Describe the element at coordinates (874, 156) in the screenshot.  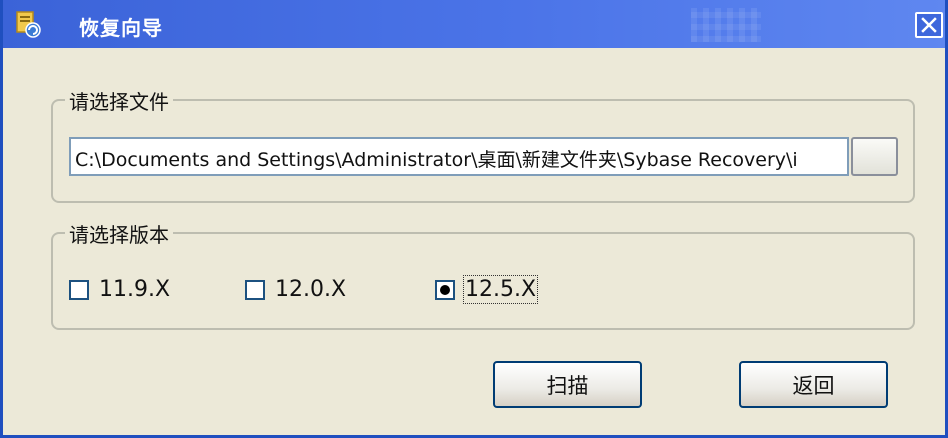
I see `browse-button` at that location.